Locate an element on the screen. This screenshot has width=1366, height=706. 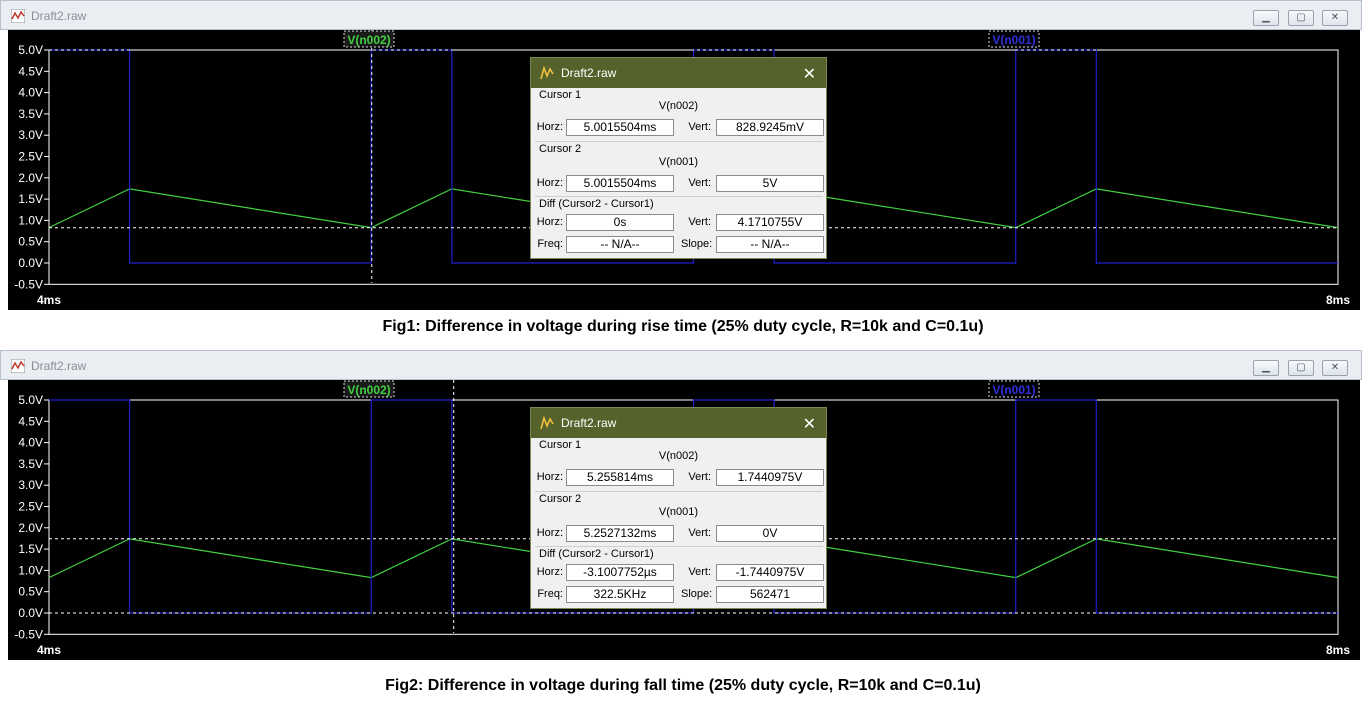
diff-horz-field: 0s is located at coordinates (620, 222).